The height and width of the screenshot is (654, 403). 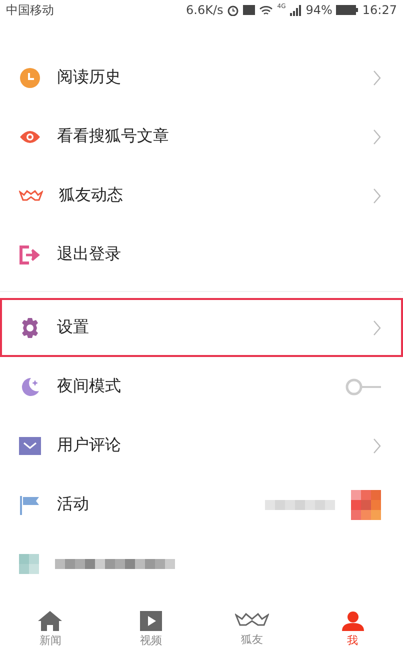 I want to click on menu-item: 退出登录, so click(x=201, y=254).